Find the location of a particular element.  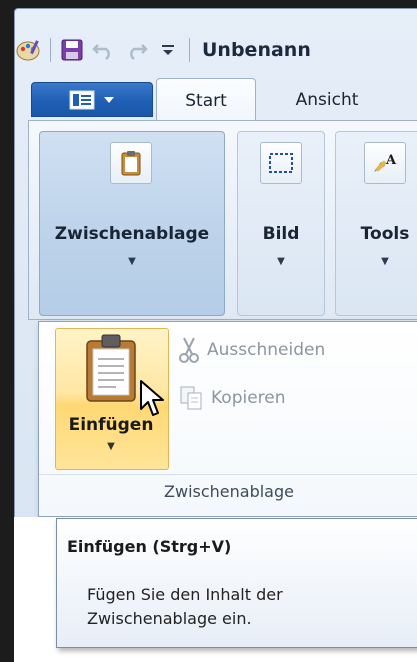

save-icon is located at coordinates (72, 50).